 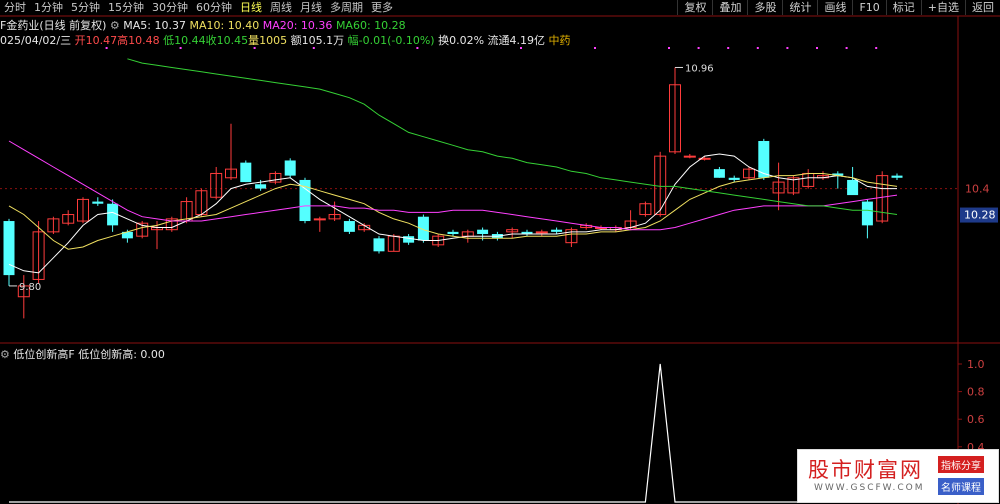 I want to click on extreme-marker-label: 10.96, so click(x=699, y=68).